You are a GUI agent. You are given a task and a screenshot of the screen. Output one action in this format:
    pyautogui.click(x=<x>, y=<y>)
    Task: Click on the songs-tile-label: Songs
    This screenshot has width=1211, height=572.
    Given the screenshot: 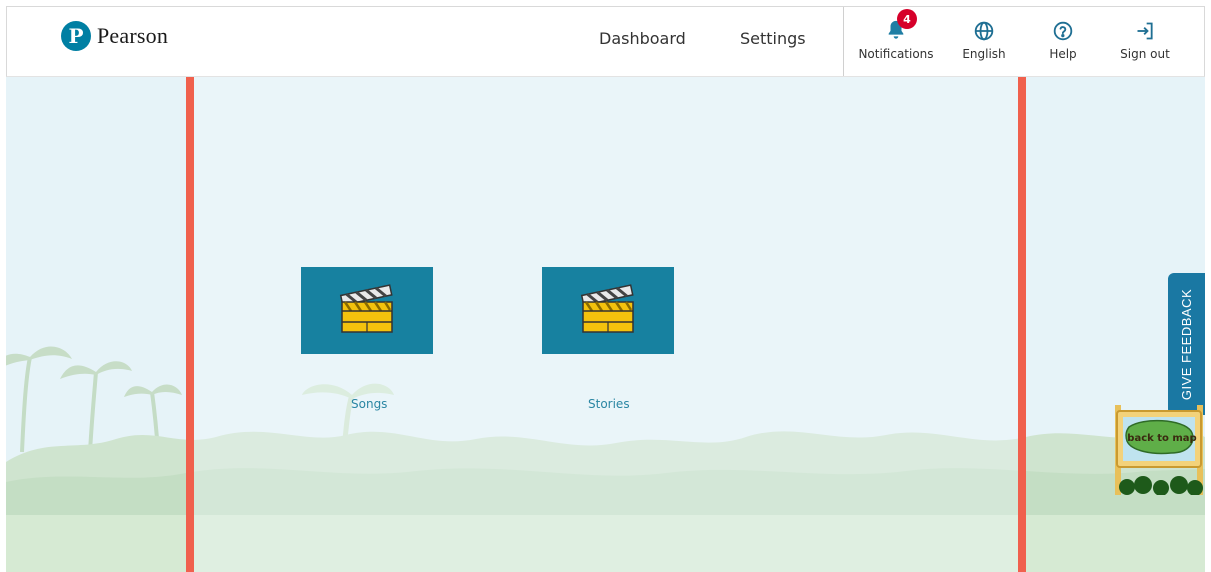 What is the action you would take?
    pyautogui.click(x=369, y=404)
    